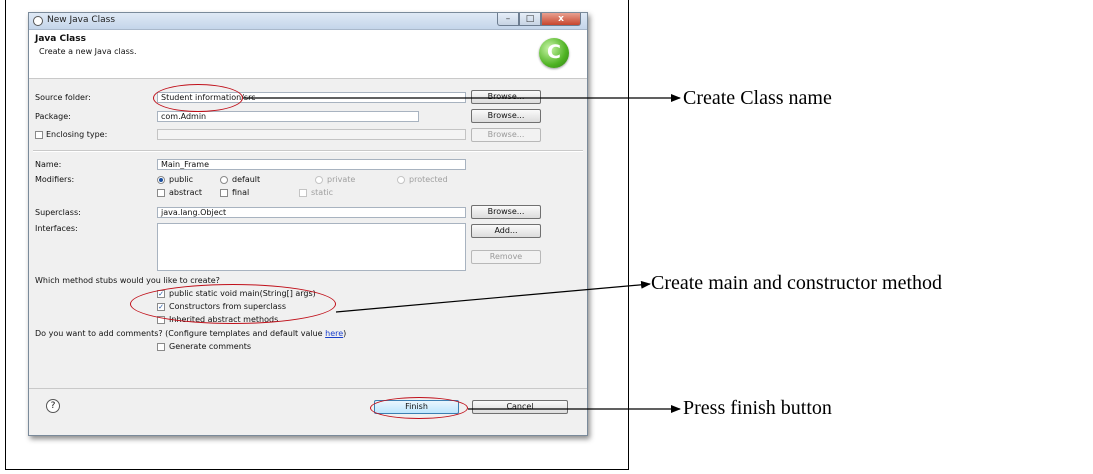 The image size is (1093, 474). I want to click on create-main-constructor-annotation: Create main and constructor method, so click(797, 283).